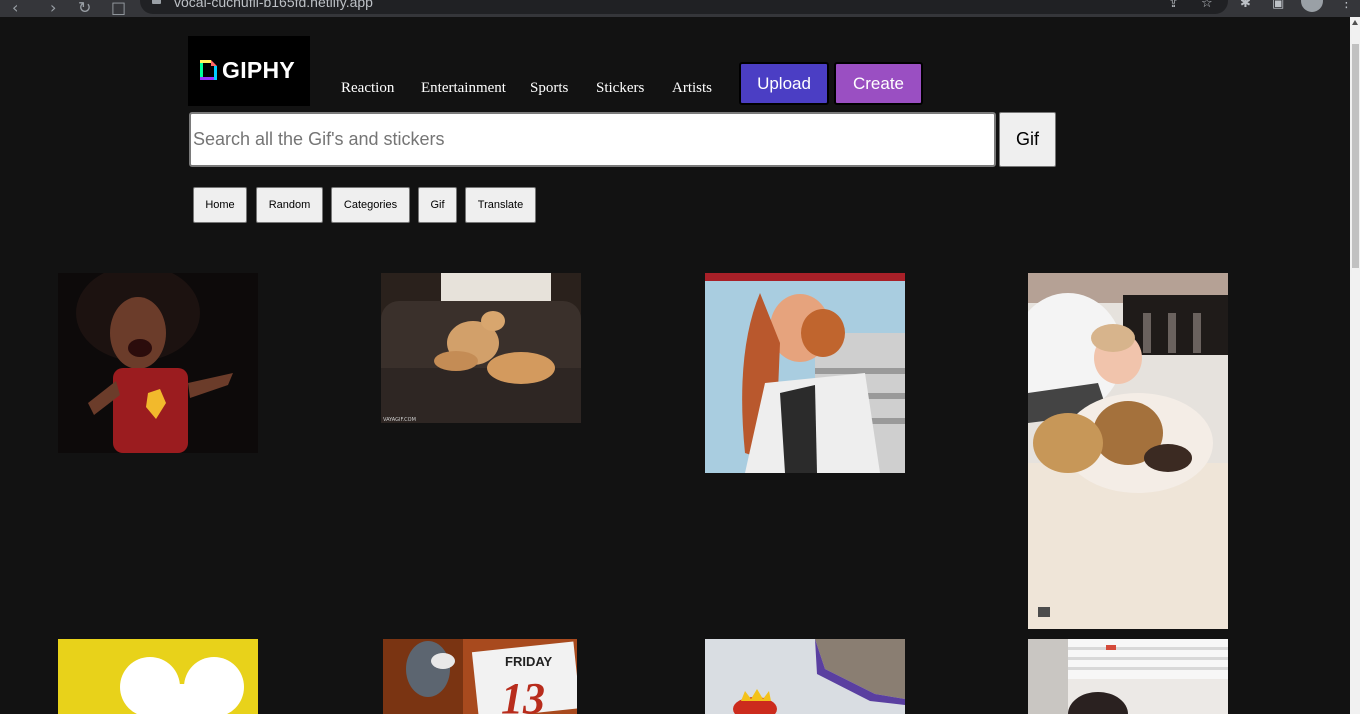 The image size is (1360, 714). Describe the element at coordinates (259, 70) in the screenshot. I see `logo-wordmark: GIPHY` at that location.